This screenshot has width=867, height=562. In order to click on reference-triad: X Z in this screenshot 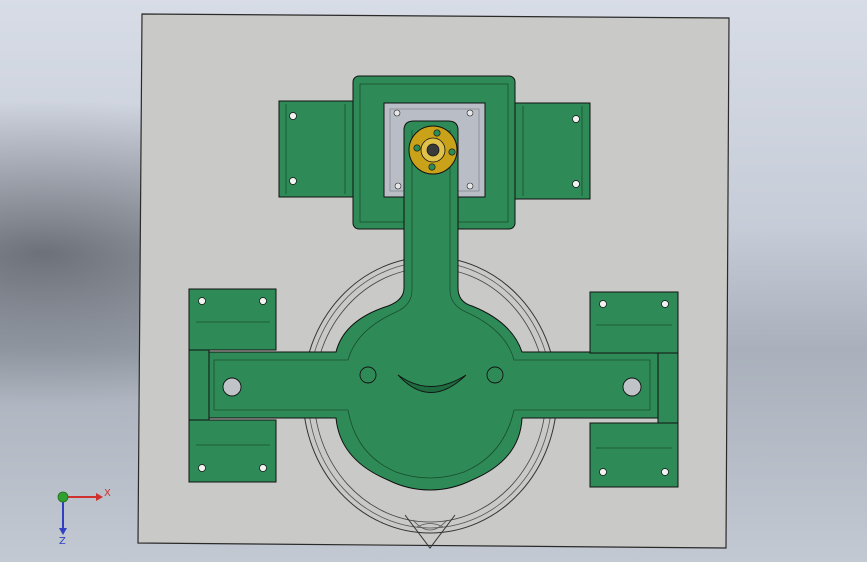, I will do `click(84, 517)`.